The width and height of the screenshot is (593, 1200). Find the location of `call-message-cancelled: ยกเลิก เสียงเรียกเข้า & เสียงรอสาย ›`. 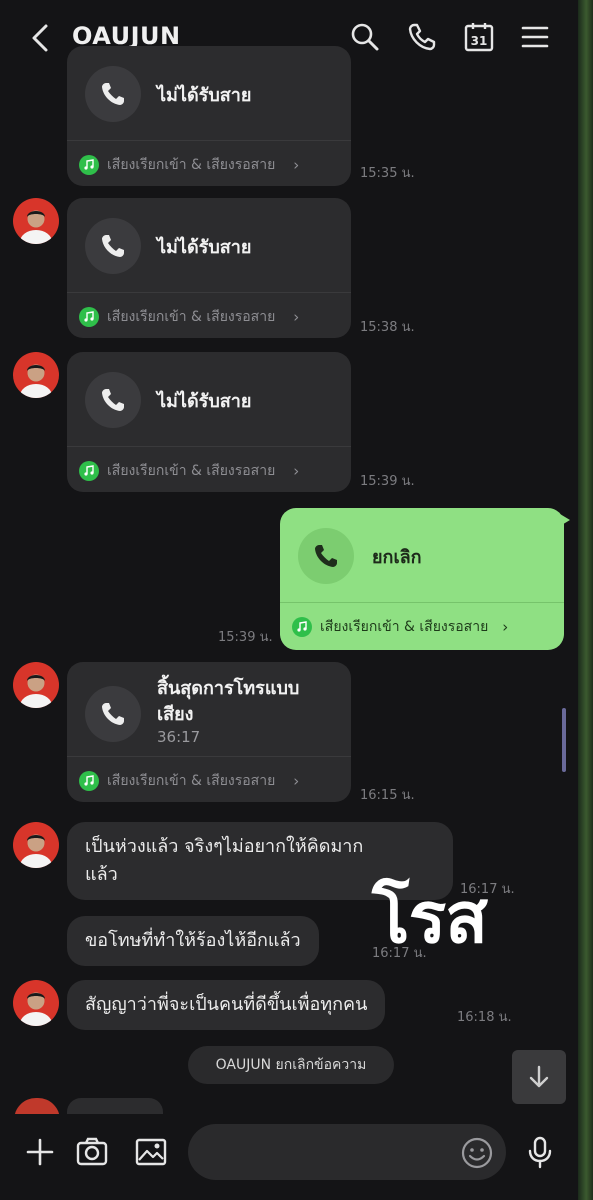

call-message-cancelled: ยกเลิก เสียงเรียกเข้า & เสียงรอสาย › is located at coordinates (425, 579).